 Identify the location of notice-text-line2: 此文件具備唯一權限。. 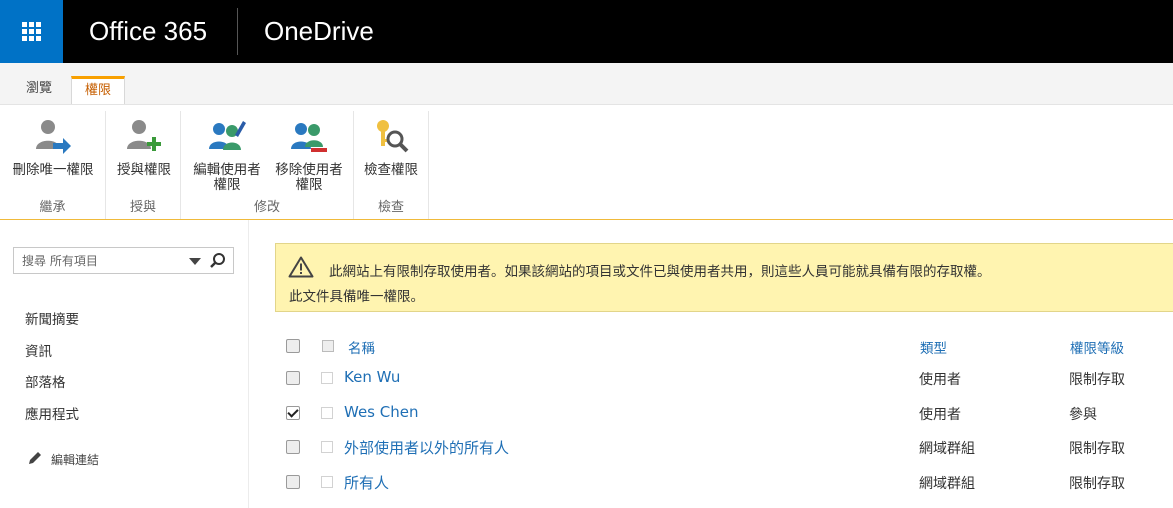
(356, 297).